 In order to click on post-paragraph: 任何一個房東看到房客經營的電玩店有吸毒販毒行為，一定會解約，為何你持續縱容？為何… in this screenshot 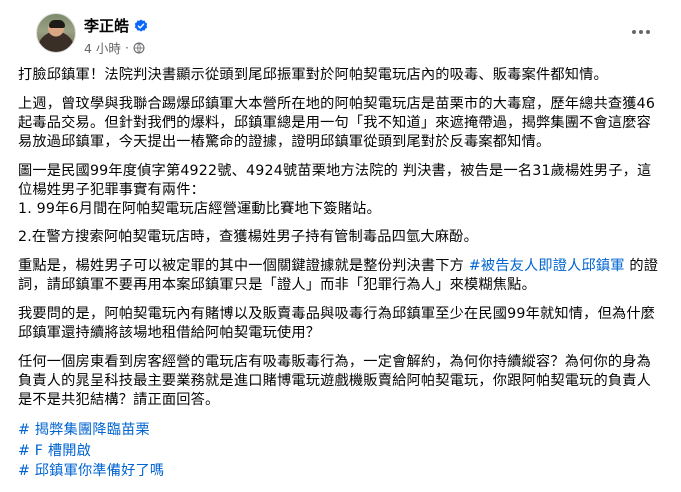, I will do `click(335, 381)`.